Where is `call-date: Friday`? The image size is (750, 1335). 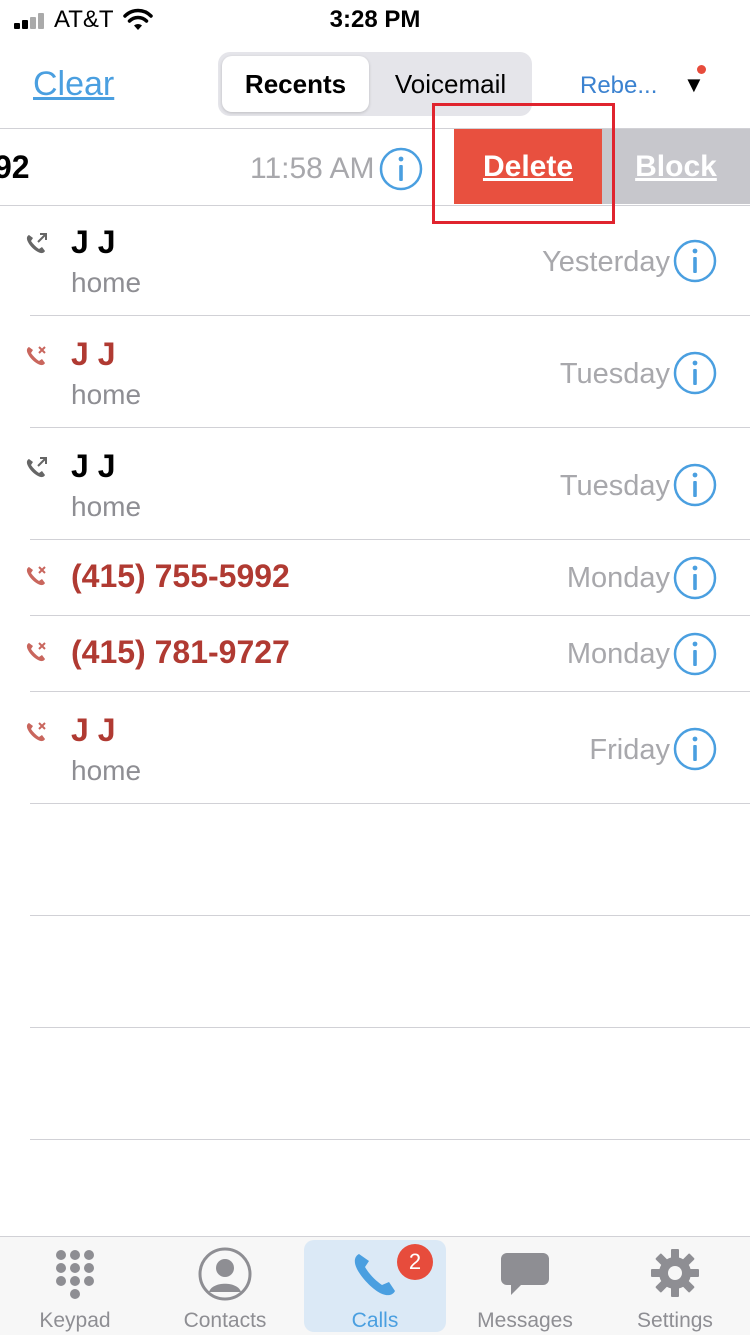
call-date: Friday is located at coordinates (629, 750).